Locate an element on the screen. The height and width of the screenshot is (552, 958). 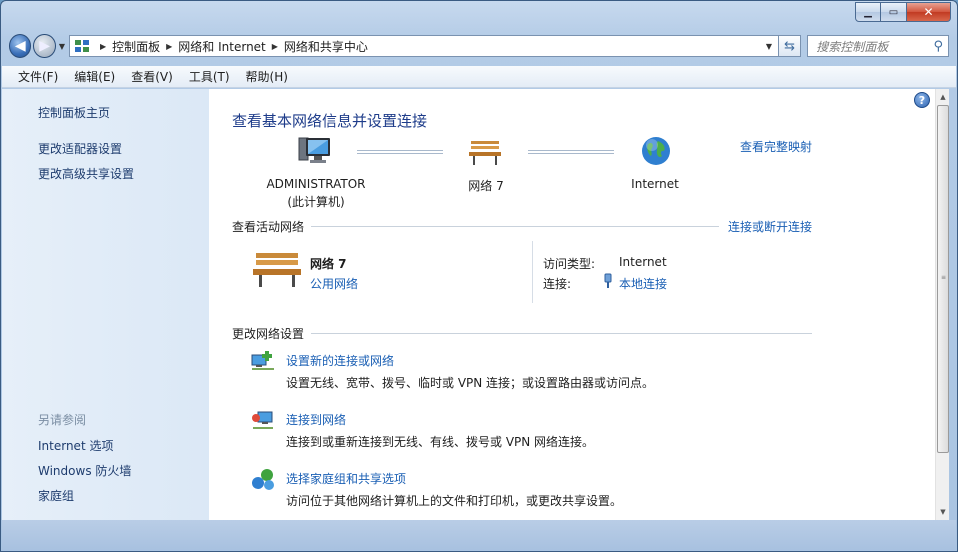
grip-icon: ≡ is located at coordinates (944, 277).